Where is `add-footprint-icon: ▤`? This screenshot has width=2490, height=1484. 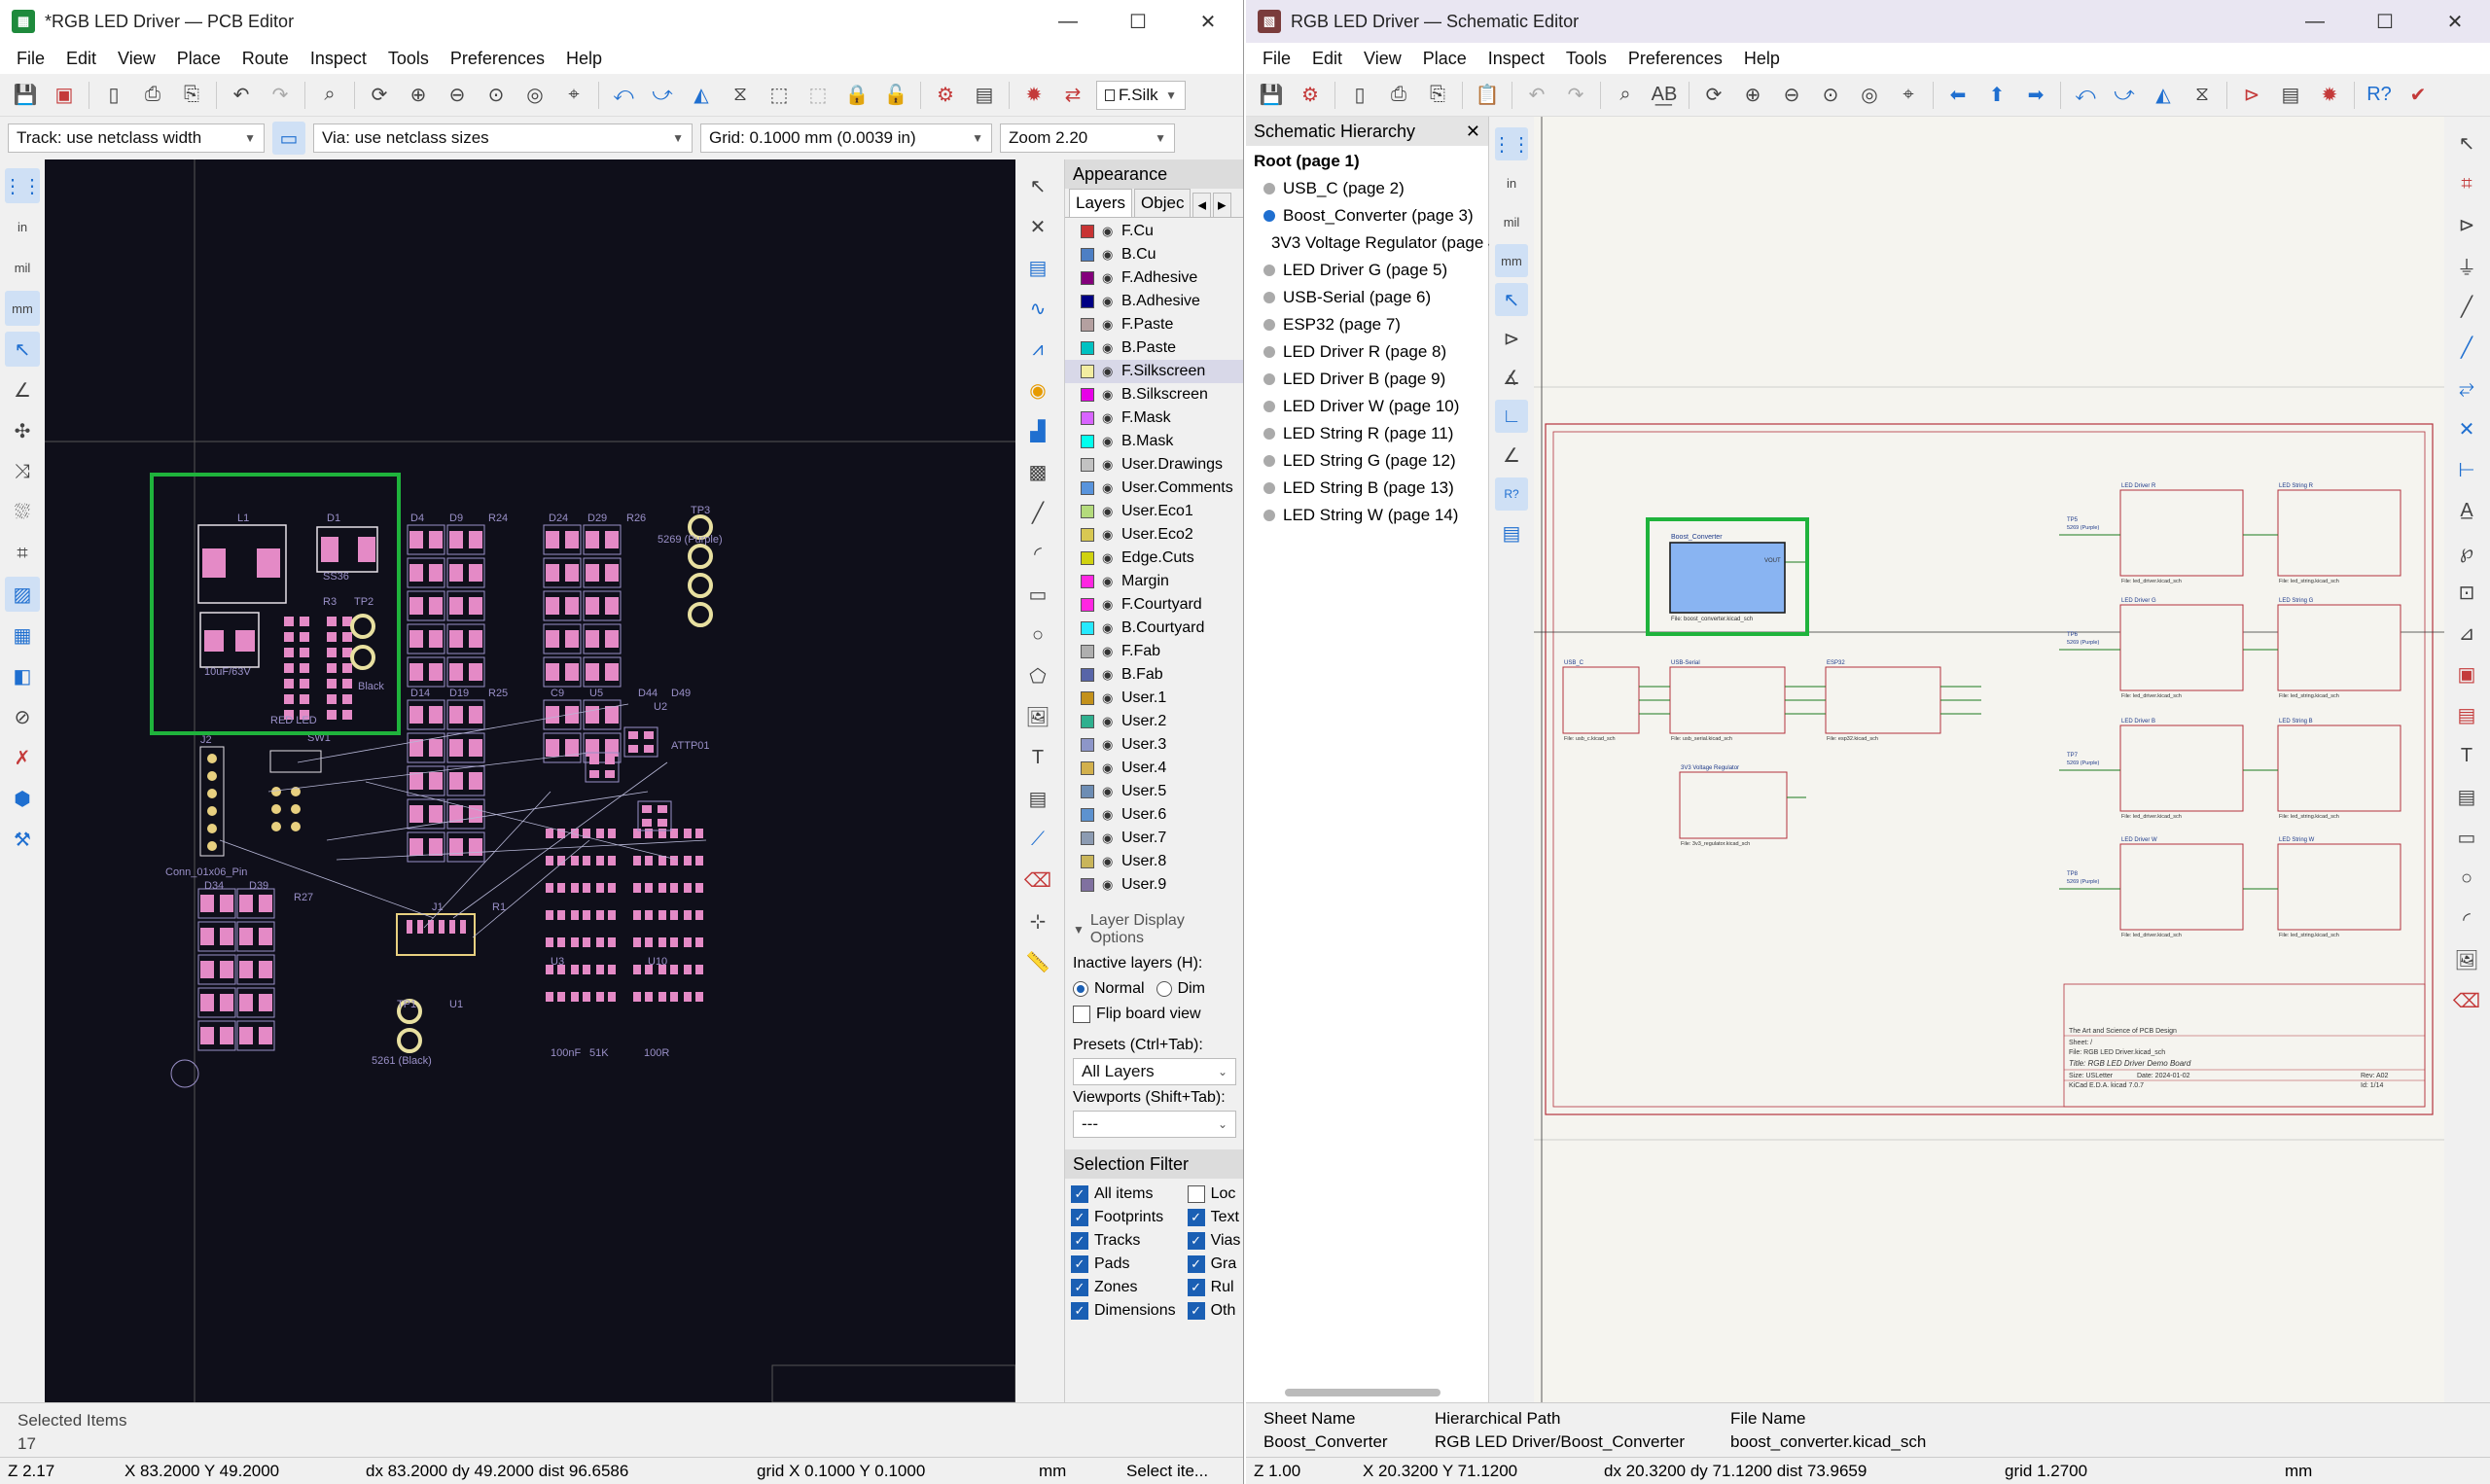 add-footprint-icon: ▤ is located at coordinates (1037, 268).